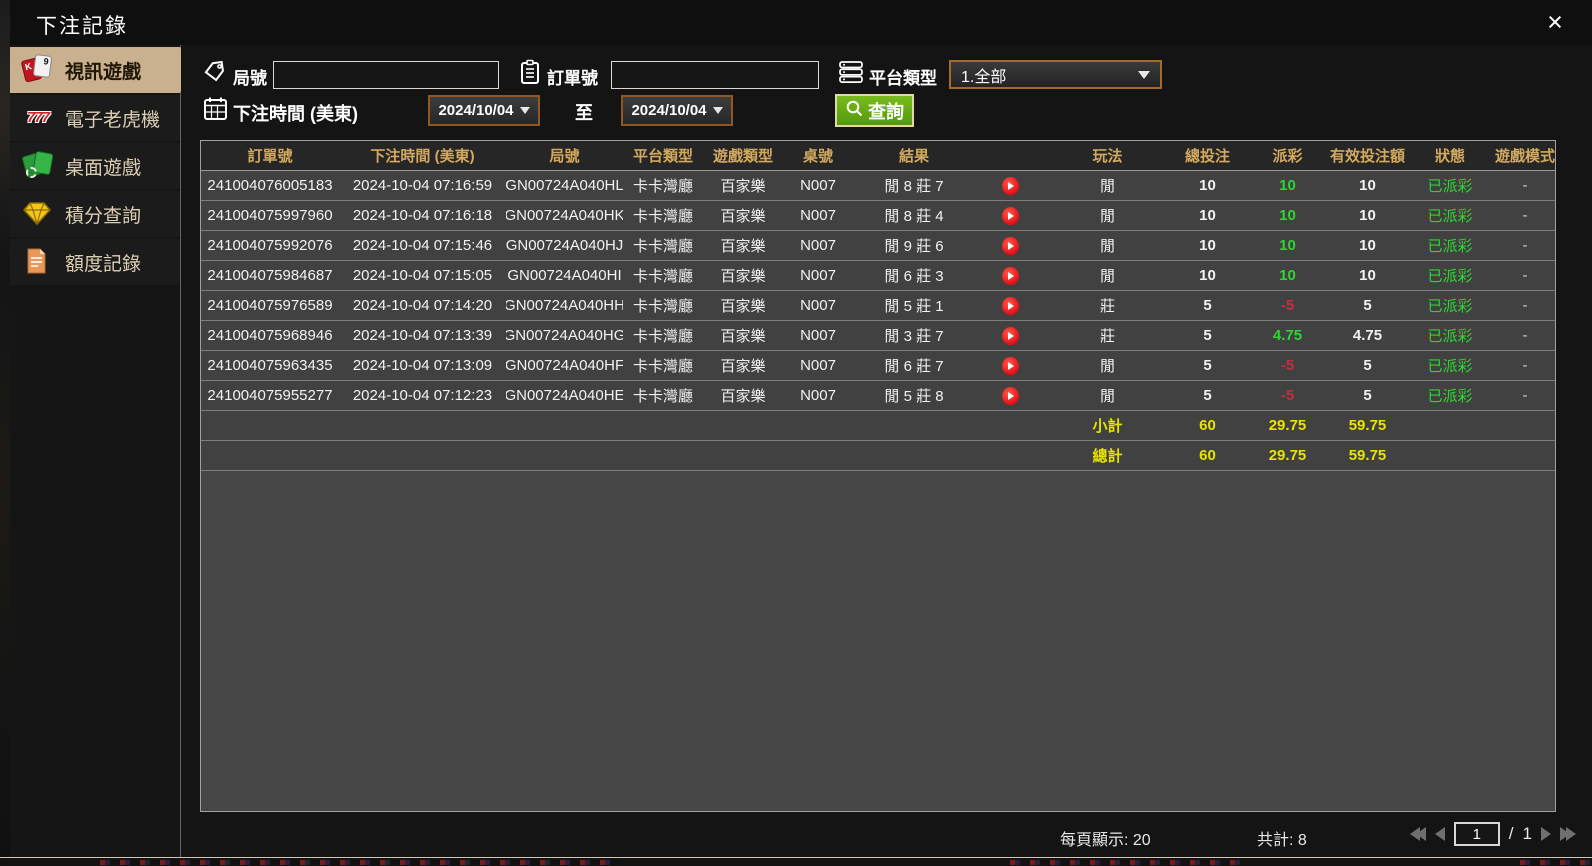 This screenshot has width=1592, height=866. I want to click on cell-order-no: 241004075997960, so click(270, 215).